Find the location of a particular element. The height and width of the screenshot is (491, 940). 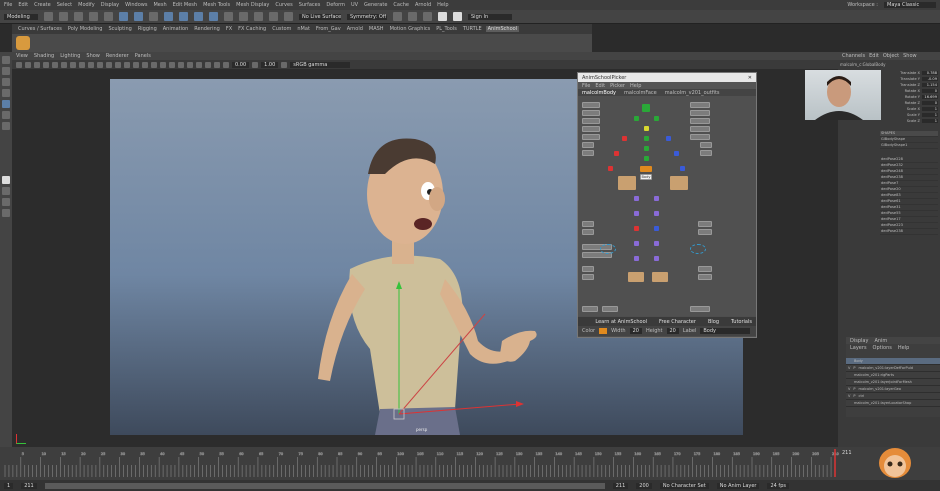

layer-row: malcolm_v201:rigParts is located at coordinates (893, 375).